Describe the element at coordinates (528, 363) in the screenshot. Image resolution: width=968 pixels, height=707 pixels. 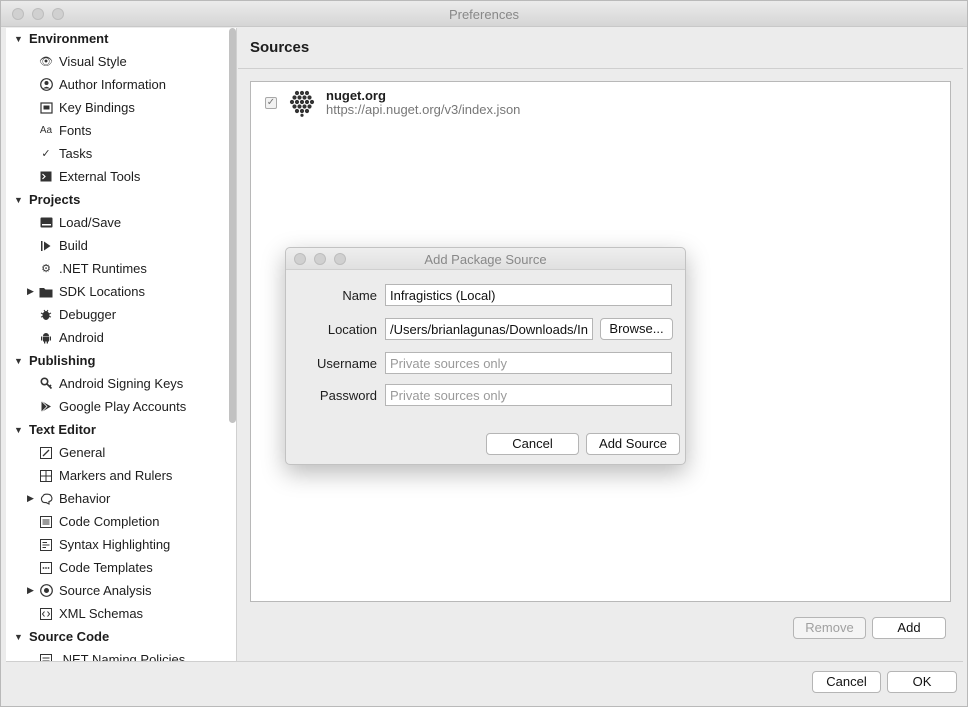
I see `username-field` at that location.